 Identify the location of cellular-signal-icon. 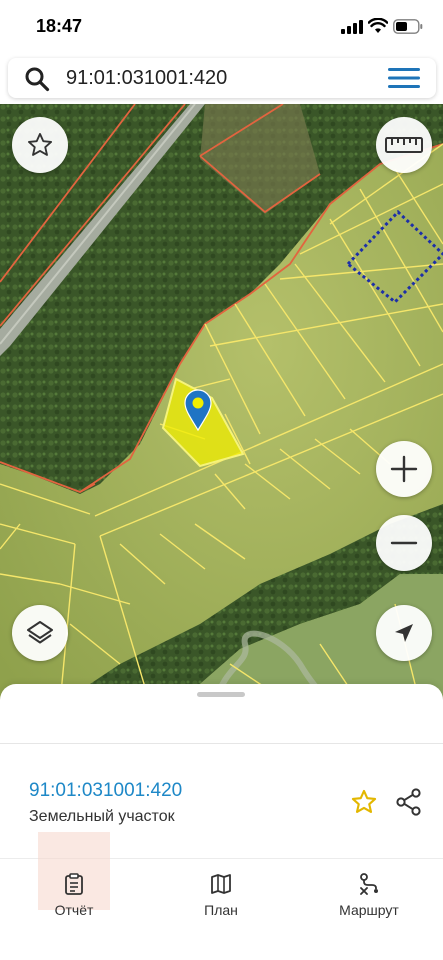
(352, 27).